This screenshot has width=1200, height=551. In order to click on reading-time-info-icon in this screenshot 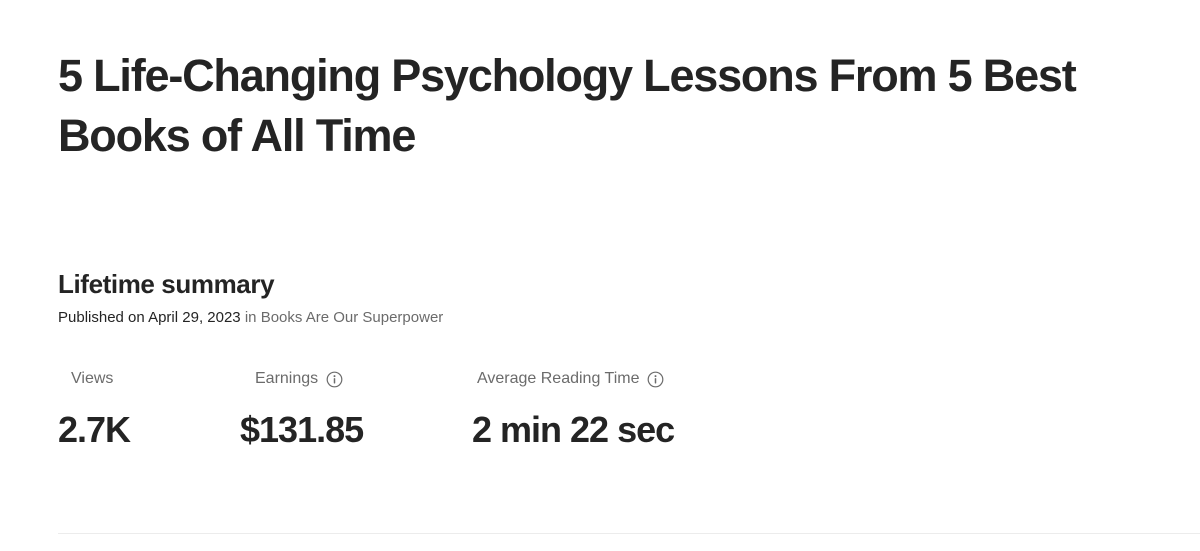, I will do `click(655, 379)`.